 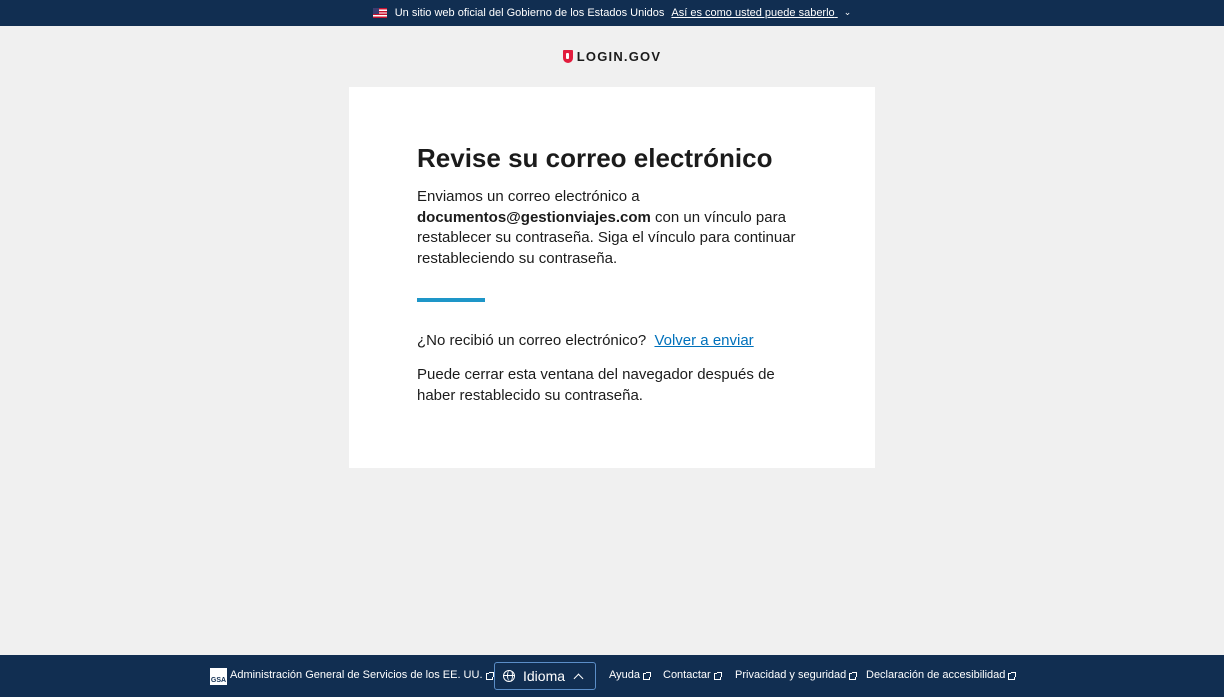 I want to click on resend-link: Volver a enviar, so click(x=703, y=340).